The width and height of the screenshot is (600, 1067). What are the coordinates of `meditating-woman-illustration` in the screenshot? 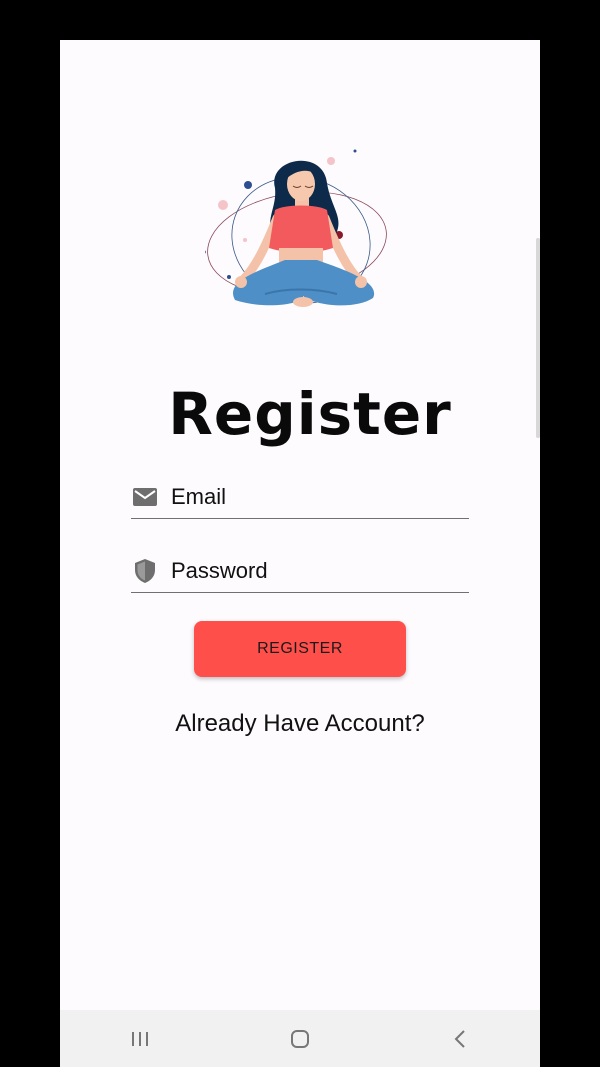 It's located at (296, 228).